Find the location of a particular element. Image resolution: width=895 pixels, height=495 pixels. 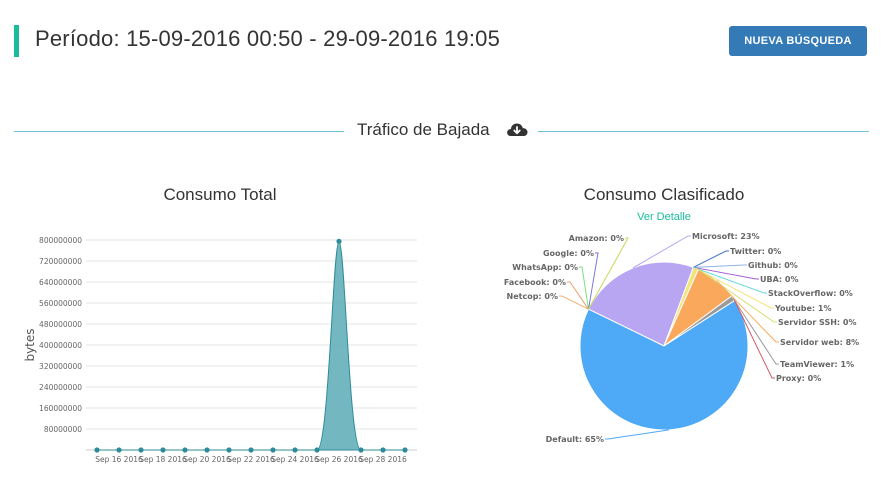

chart-title-classified: Consumo Clasificado is located at coordinates (664, 194).